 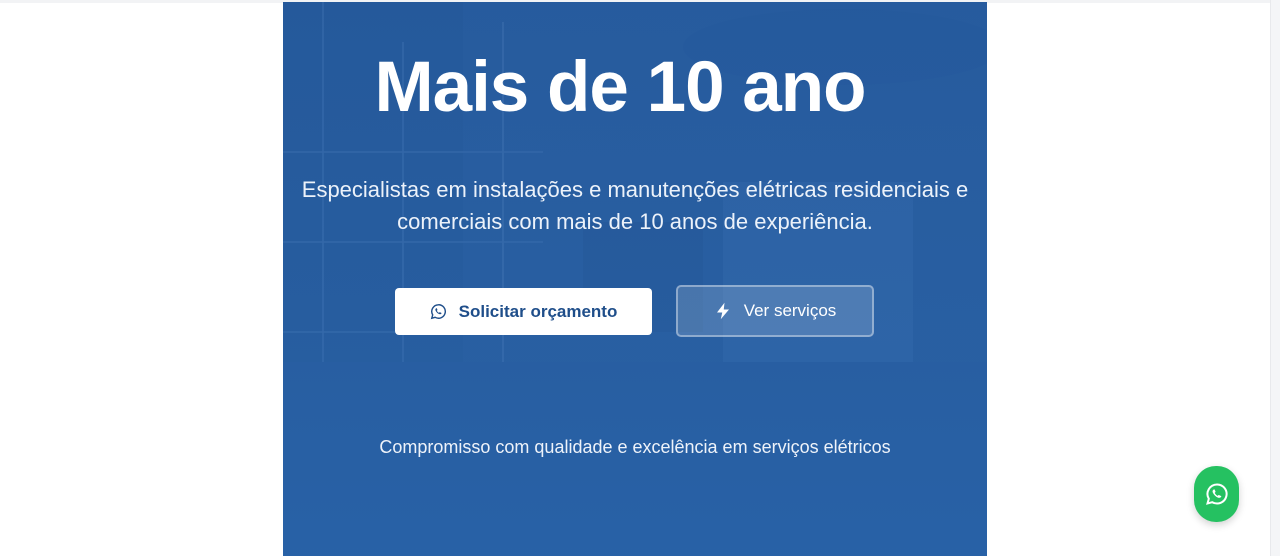 What do you see at coordinates (620, 87) in the screenshot?
I see `hero-title: Mais de 10 ano` at bounding box center [620, 87].